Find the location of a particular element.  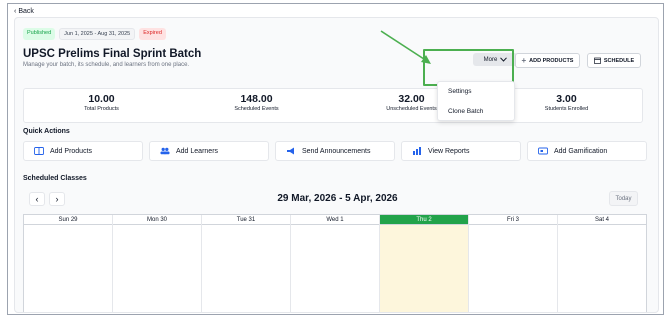

plus-icon: + is located at coordinates (524, 60).